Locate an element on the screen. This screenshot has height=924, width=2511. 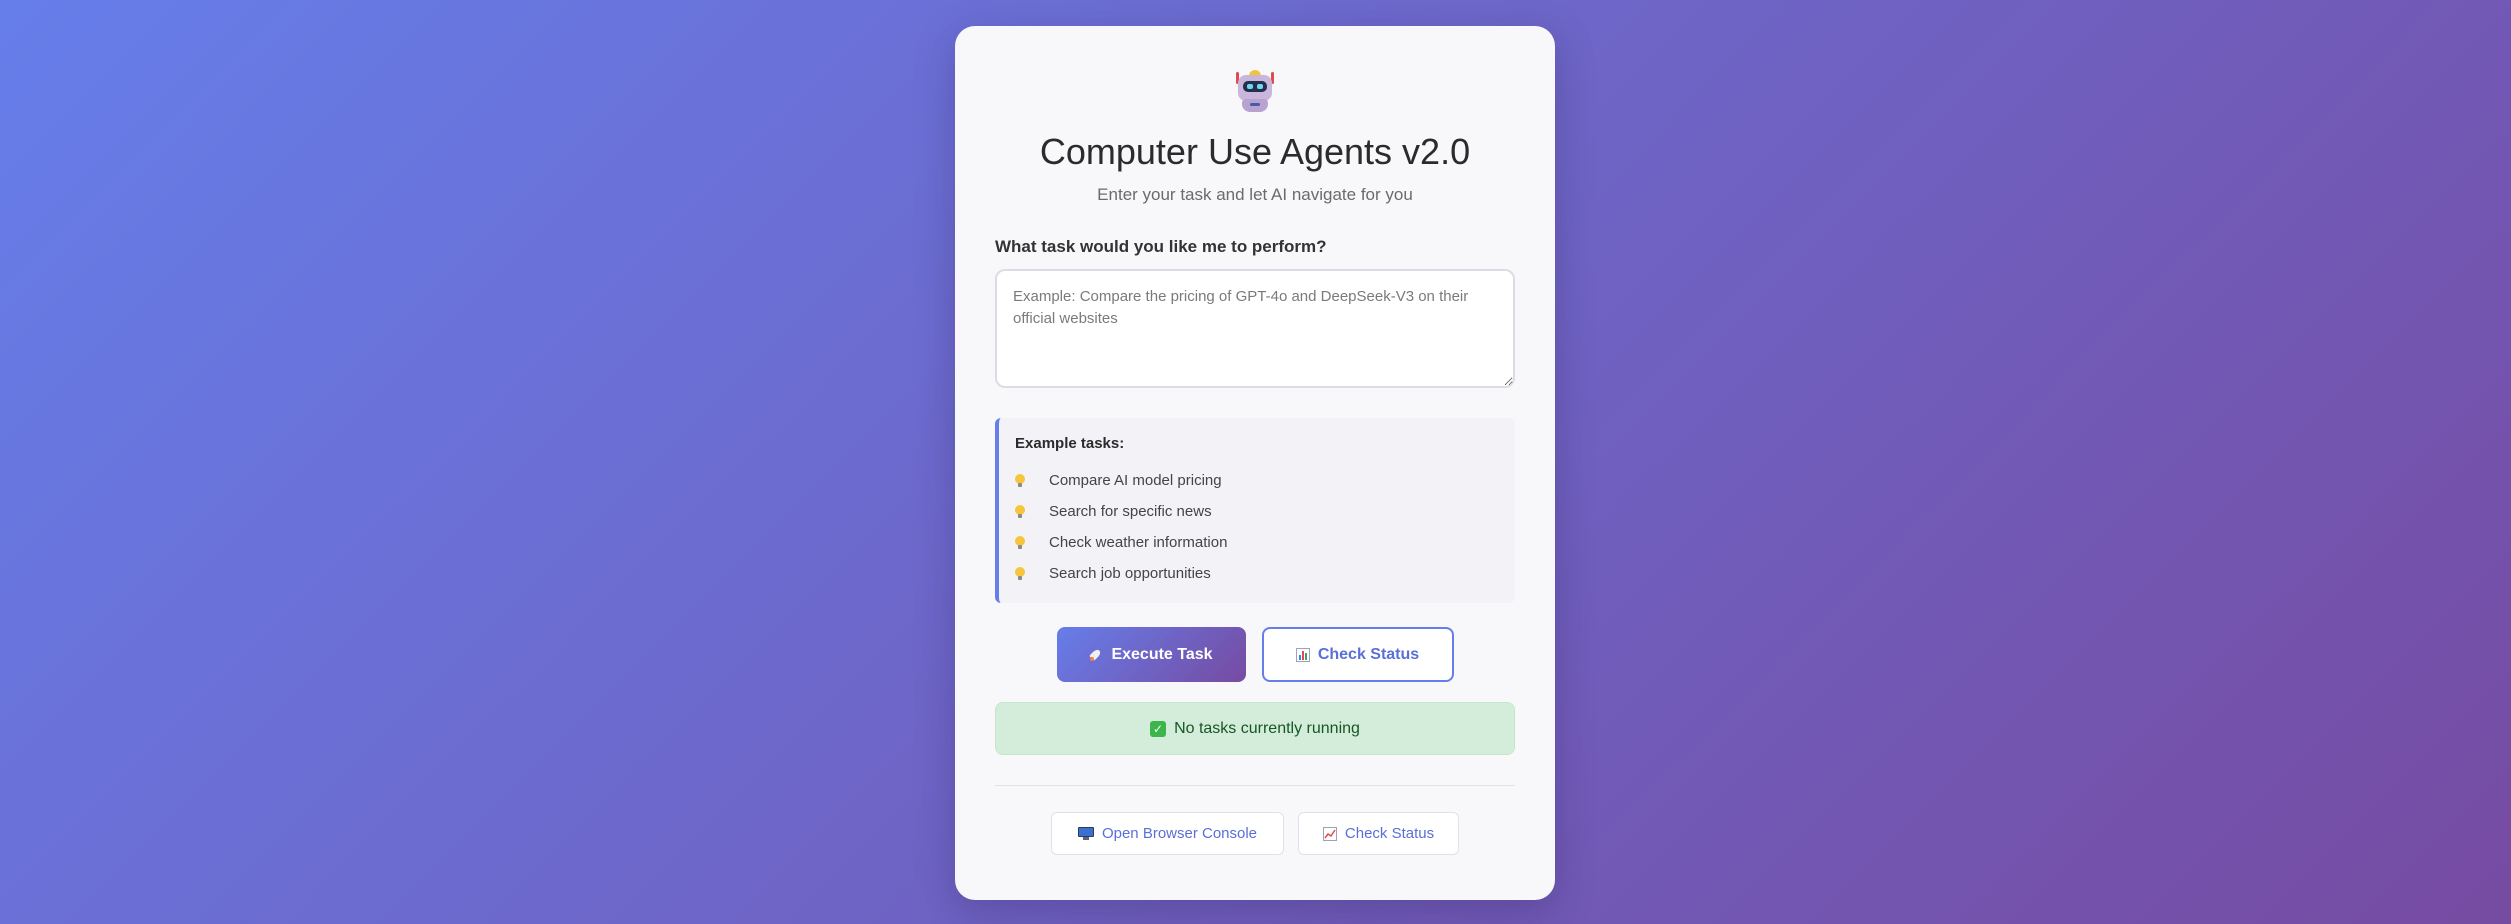
example-task-item: Search job opportunities is located at coordinates (1257, 573).